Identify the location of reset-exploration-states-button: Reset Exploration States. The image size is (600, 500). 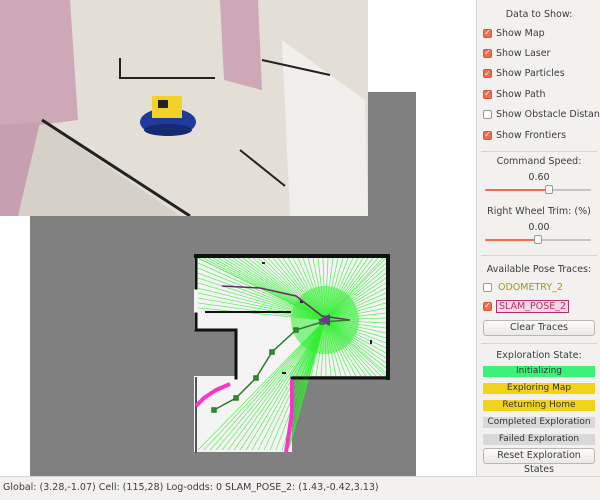
(539, 461).